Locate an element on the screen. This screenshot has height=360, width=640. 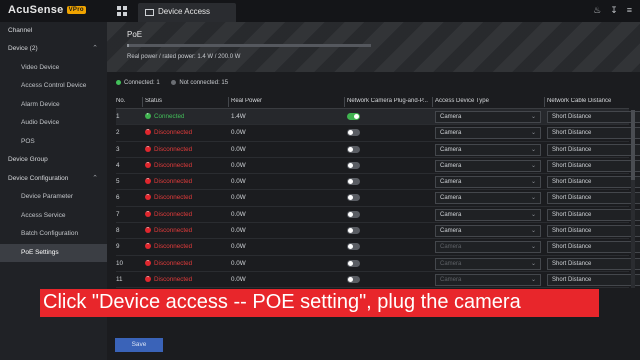
download-icon: ↧ is located at coordinates (614, 10).